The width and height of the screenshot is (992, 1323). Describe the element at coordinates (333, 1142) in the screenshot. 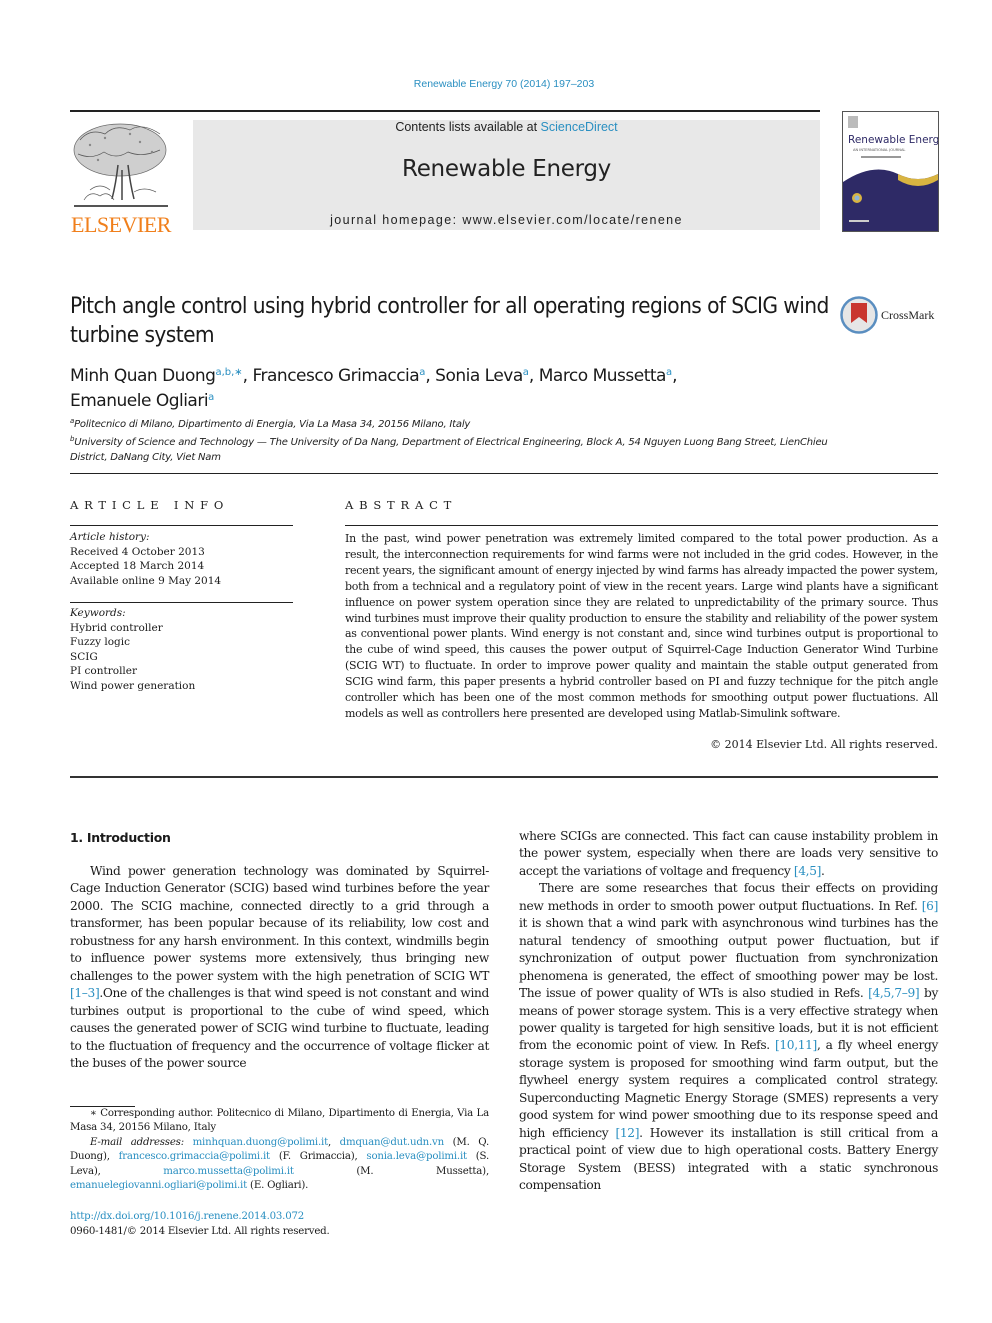

I see `email-owner: ,` at that location.